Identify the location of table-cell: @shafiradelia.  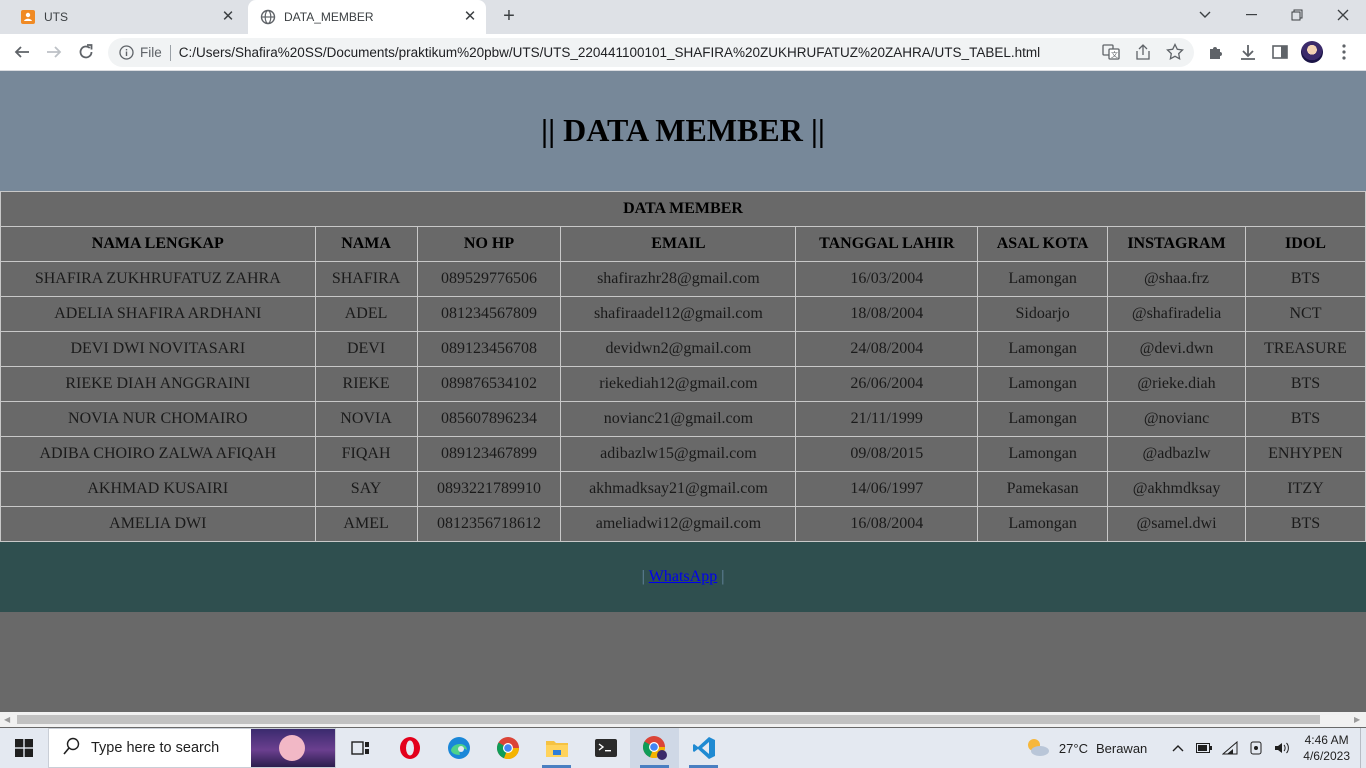
(1176, 314).